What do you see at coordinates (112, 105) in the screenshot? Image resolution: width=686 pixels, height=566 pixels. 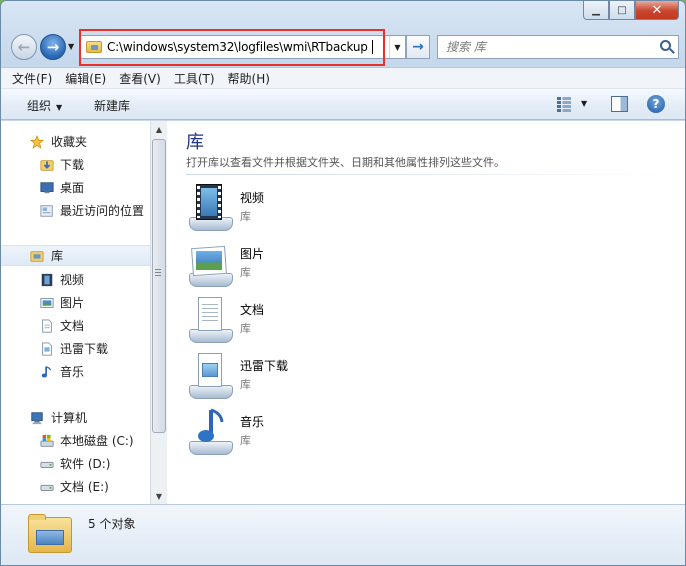 I see `new-library-button: 新建库` at bounding box center [112, 105].